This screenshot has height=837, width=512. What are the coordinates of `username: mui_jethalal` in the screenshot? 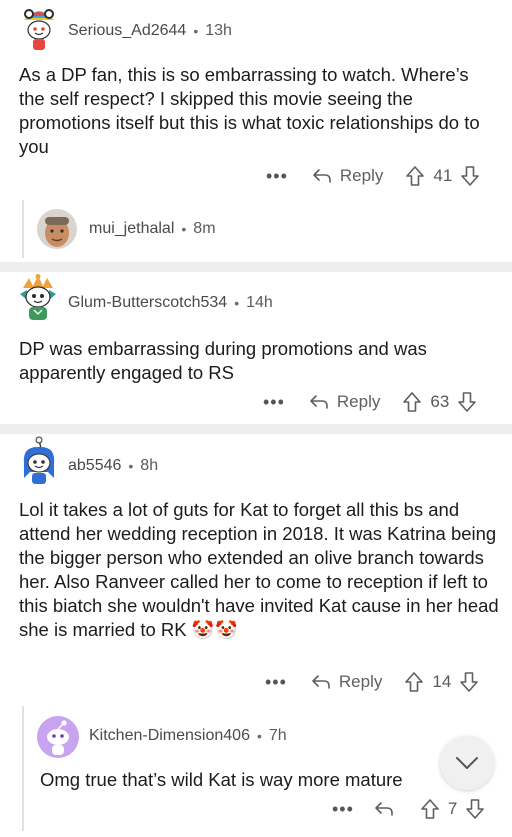 It's located at (131, 229).